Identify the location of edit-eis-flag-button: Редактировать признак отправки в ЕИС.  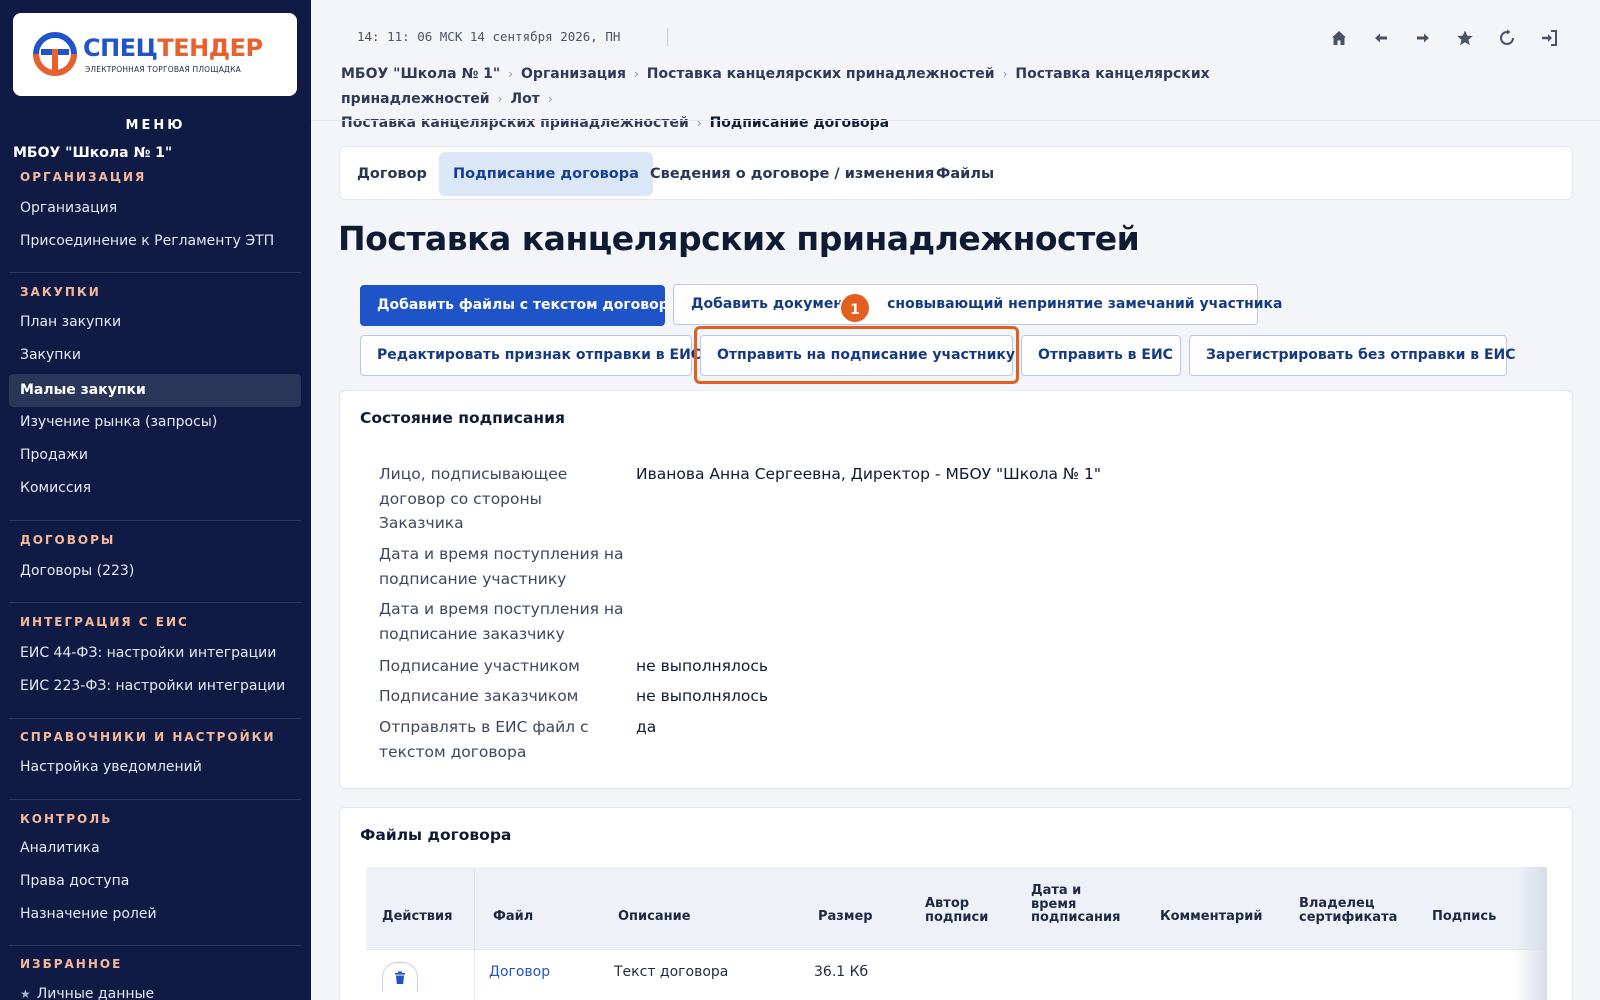
(530, 355).